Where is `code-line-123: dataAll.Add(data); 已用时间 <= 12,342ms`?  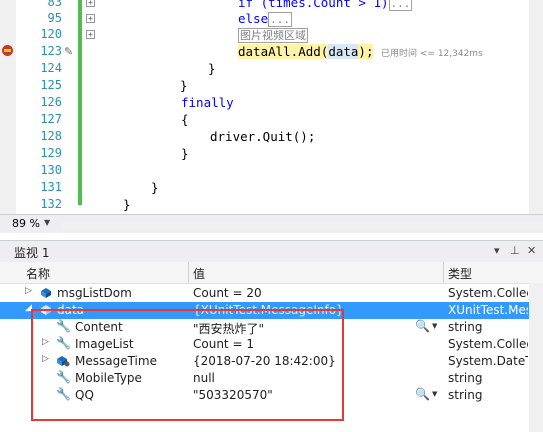 code-line-123: dataAll.Add(data); 已用时间 <= 12,342ms is located at coordinates (360, 53).